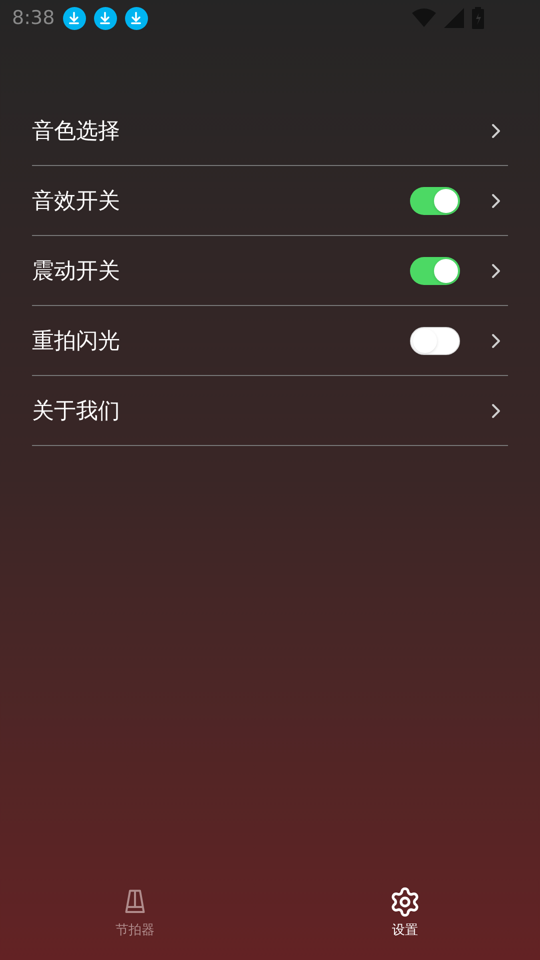 The height and width of the screenshot is (960, 540). I want to click on settings-row: 关于我们, so click(270, 411).